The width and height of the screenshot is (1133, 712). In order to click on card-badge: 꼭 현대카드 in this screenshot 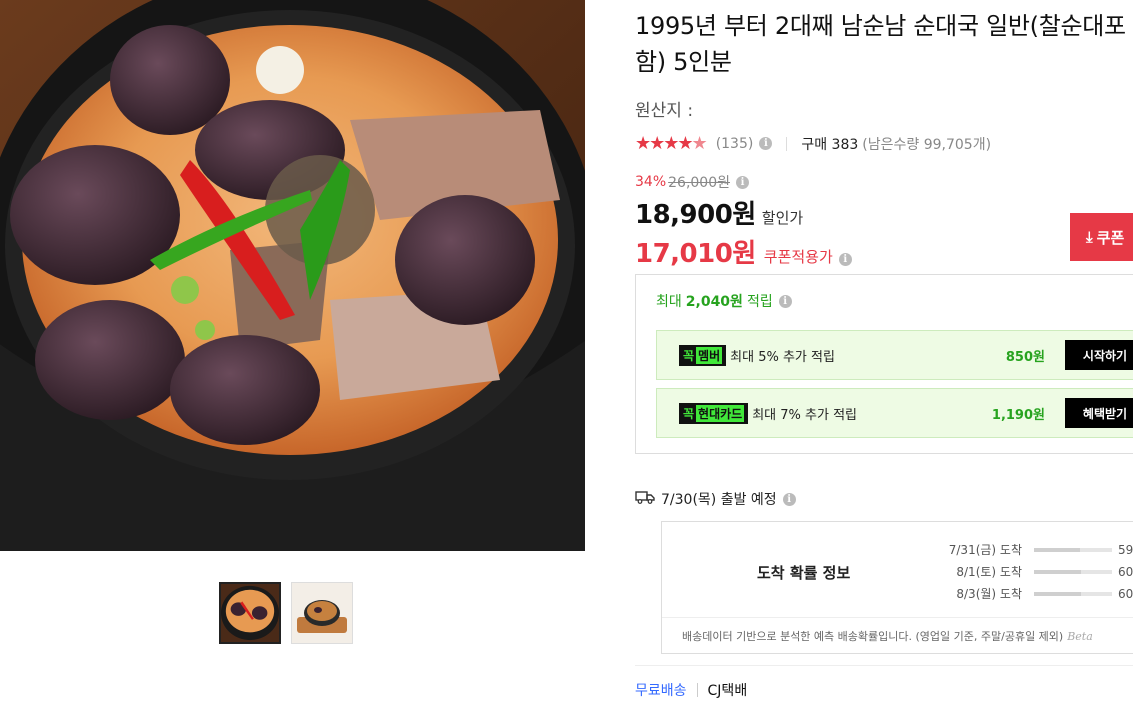, I will do `click(714, 413)`.